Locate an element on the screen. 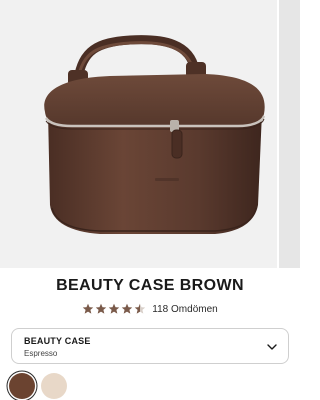 The image size is (320, 400). variant-color-label: Espresso is located at coordinates (41, 353).